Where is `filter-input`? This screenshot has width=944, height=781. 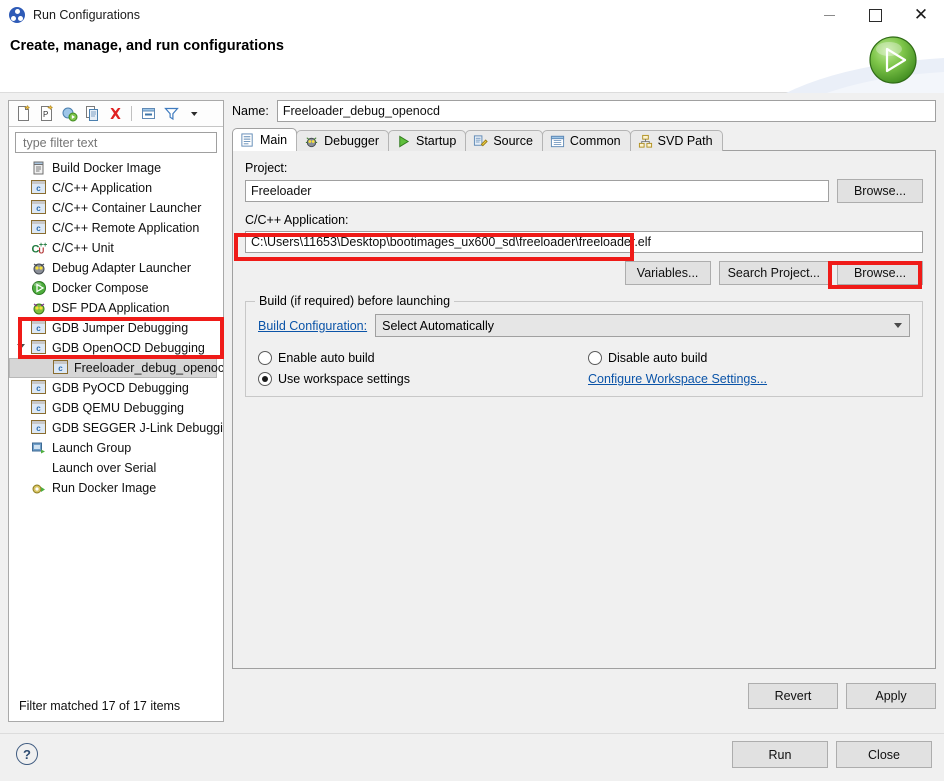
filter-input is located at coordinates (118, 142).